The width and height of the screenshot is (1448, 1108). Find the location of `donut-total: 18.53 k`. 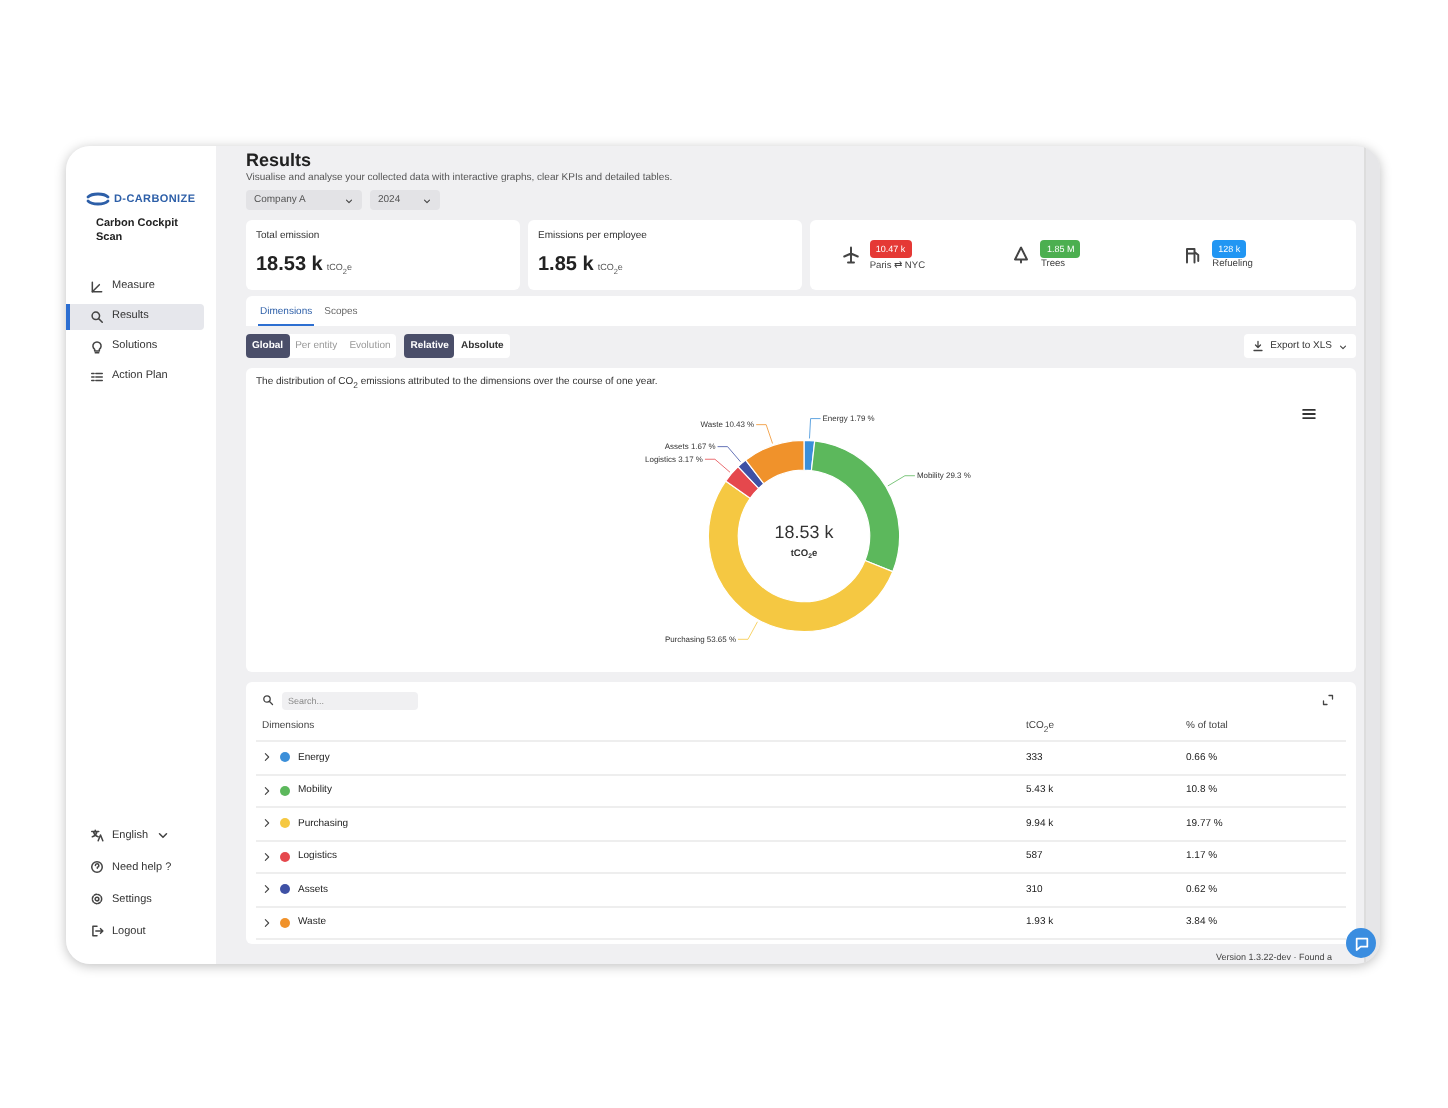

donut-total: 18.53 k is located at coordinates (804, 531).